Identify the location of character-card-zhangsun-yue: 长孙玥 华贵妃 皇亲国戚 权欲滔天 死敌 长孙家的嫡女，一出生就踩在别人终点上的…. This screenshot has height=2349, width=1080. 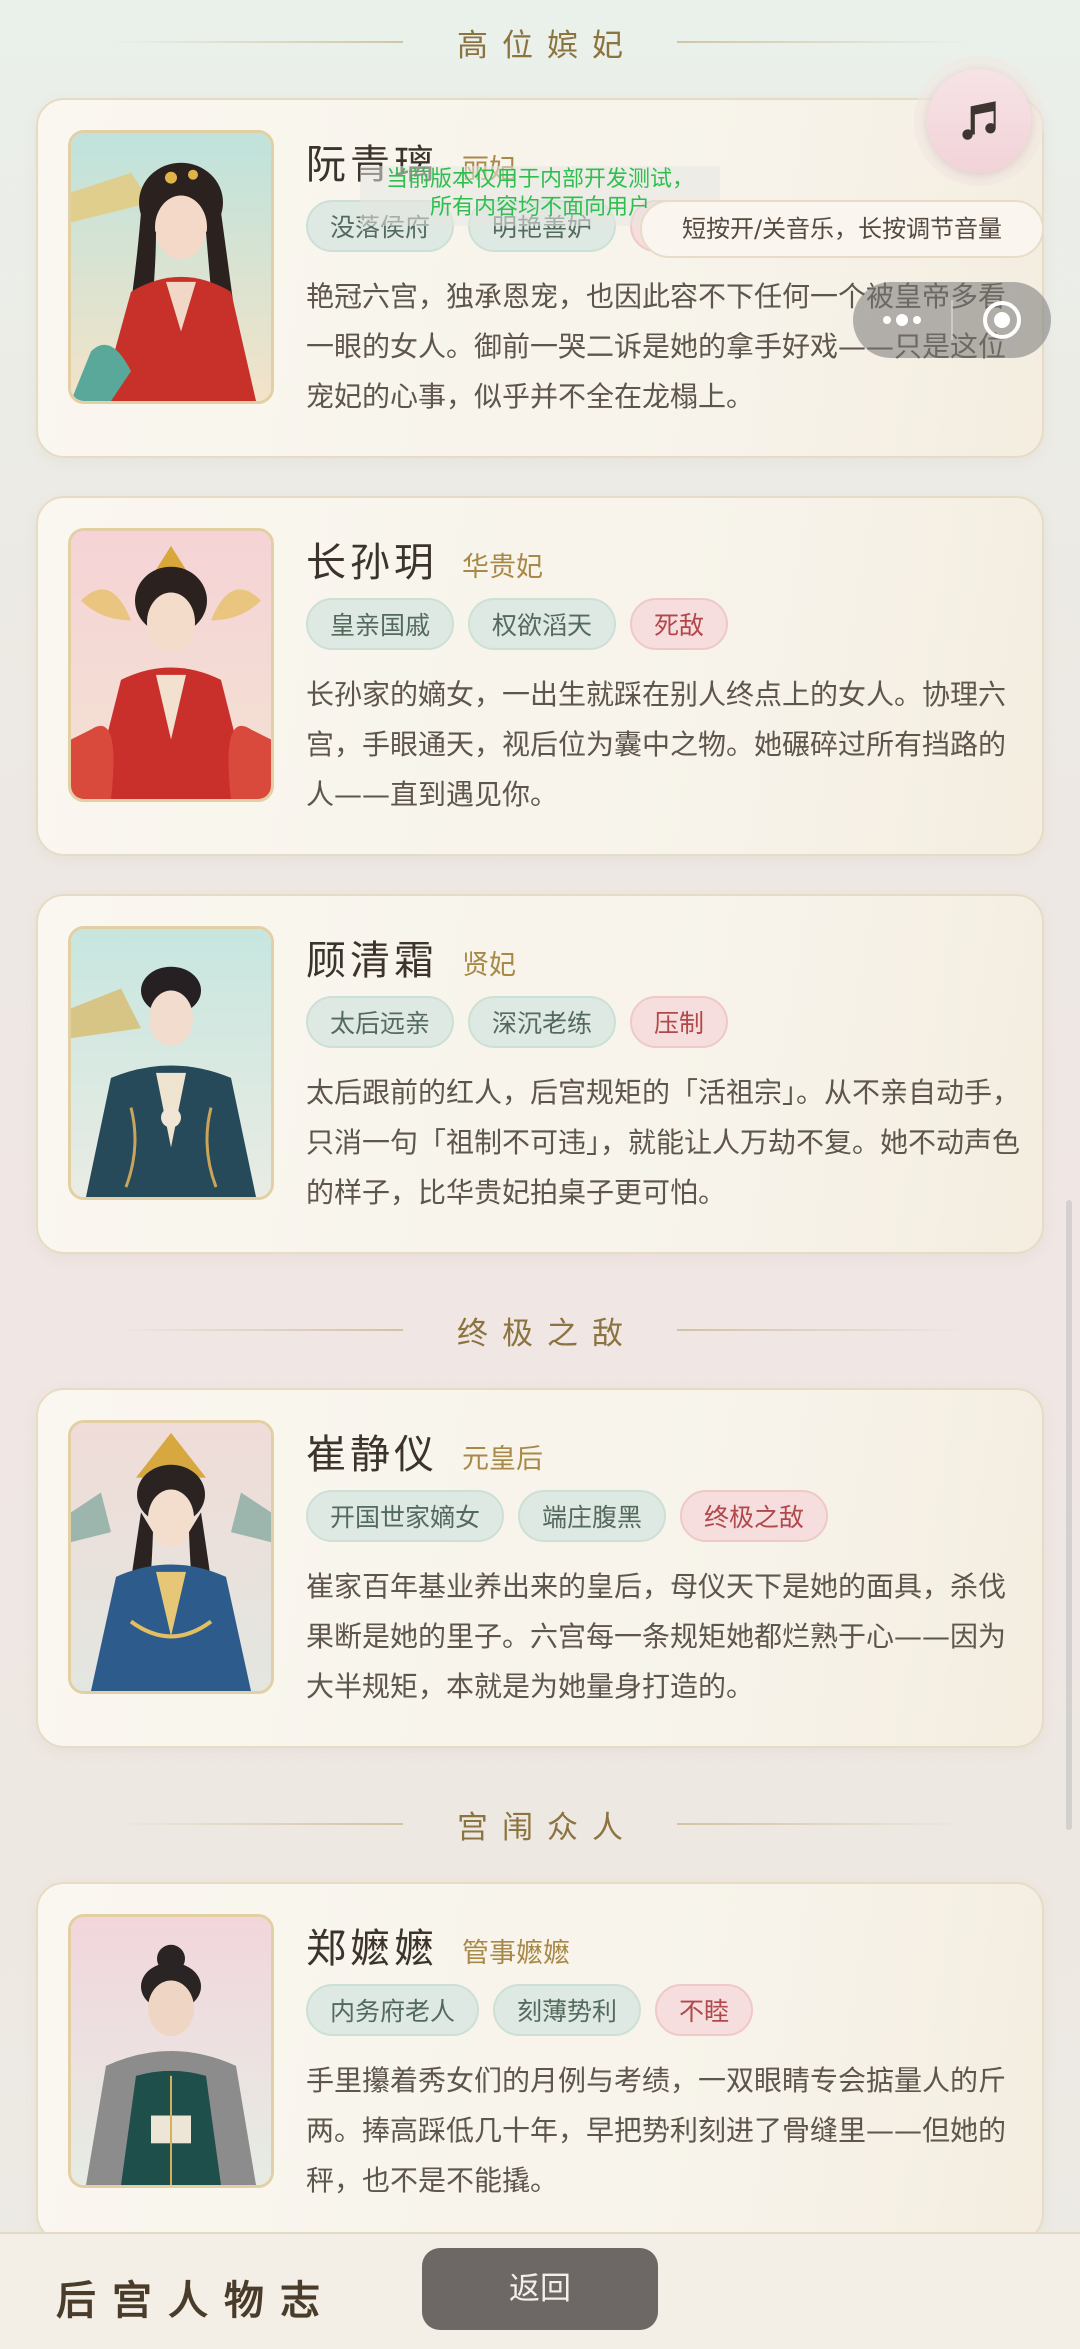
(540, 676).